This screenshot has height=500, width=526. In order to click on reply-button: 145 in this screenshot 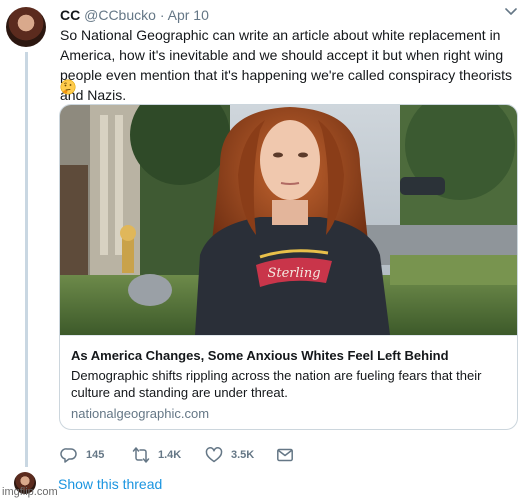, I will do `click(82, 455)`.